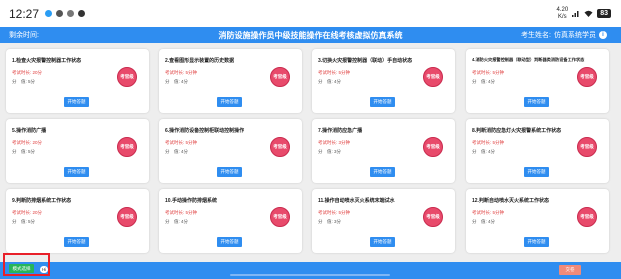 The height and width of the screenshot is (279, 621). I want to click on notification-icons, so click(65, 13).